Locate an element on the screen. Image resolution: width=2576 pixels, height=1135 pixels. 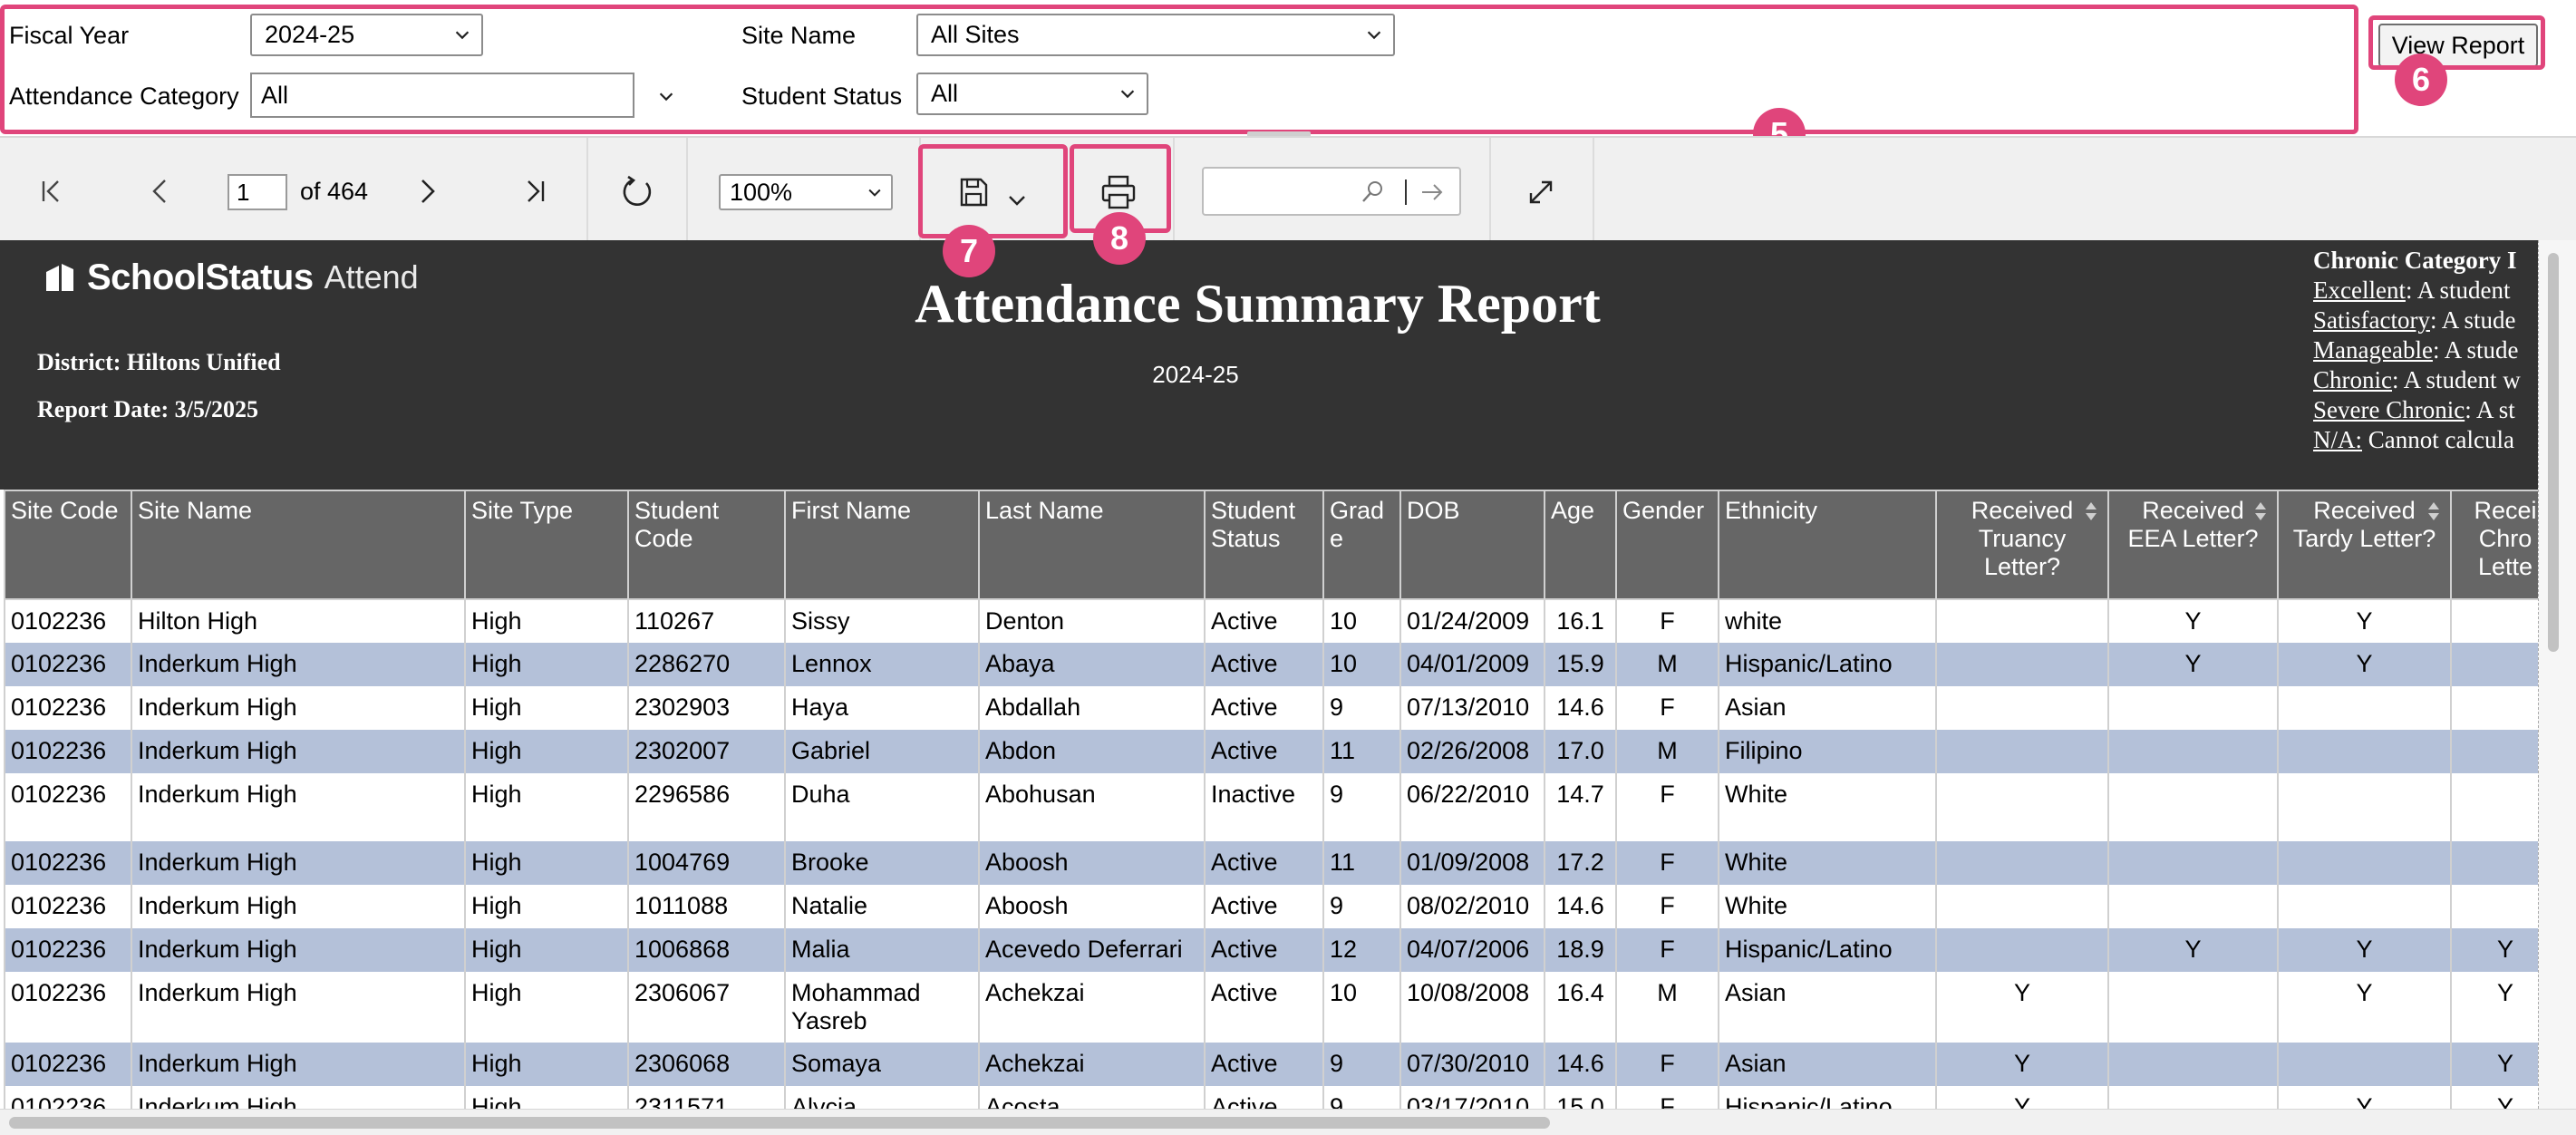
page-number-input: 1 is located at coordinates (257, 192).